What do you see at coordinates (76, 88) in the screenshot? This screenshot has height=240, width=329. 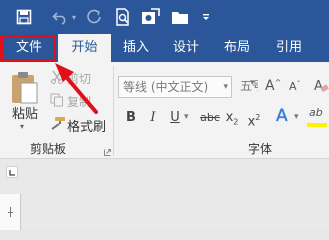 I see `annotation-arrow-icon` at bounding box center [76, 88].